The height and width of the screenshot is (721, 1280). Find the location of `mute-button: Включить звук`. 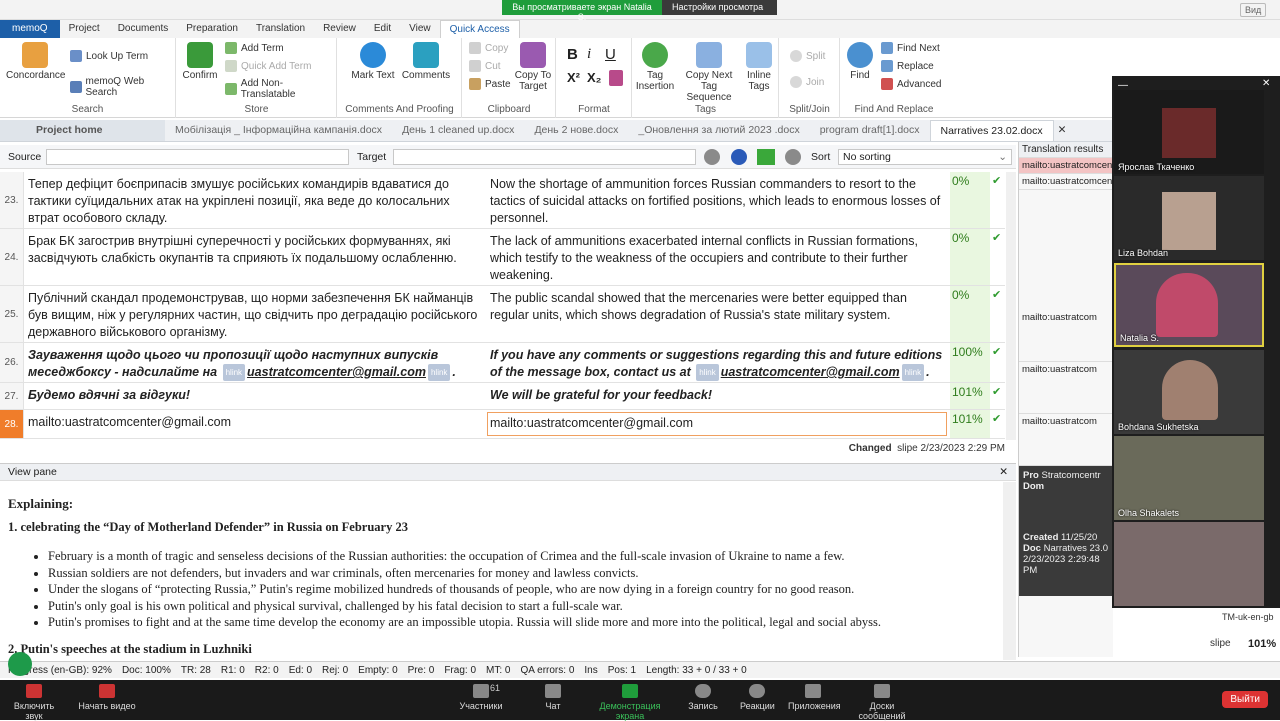

mute-button: Включить звук is located at coordinates (34, 702).